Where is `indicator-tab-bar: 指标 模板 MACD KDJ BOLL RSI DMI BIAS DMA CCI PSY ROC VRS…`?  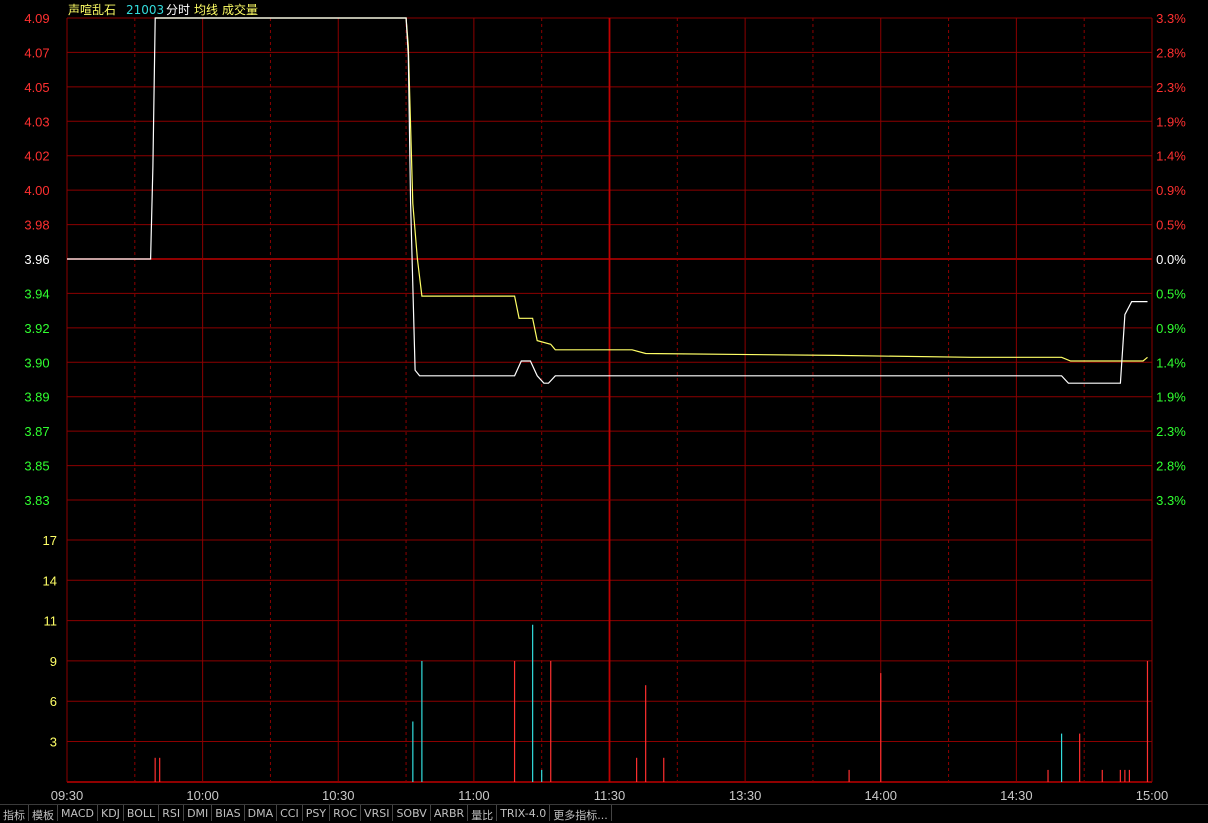 indicator-tab-bar: 指标 模板 MACD KDJ BOLL RSI DMI BIAS DMA CCI PSY ROC VRS… is located at coordinates (604, 813).